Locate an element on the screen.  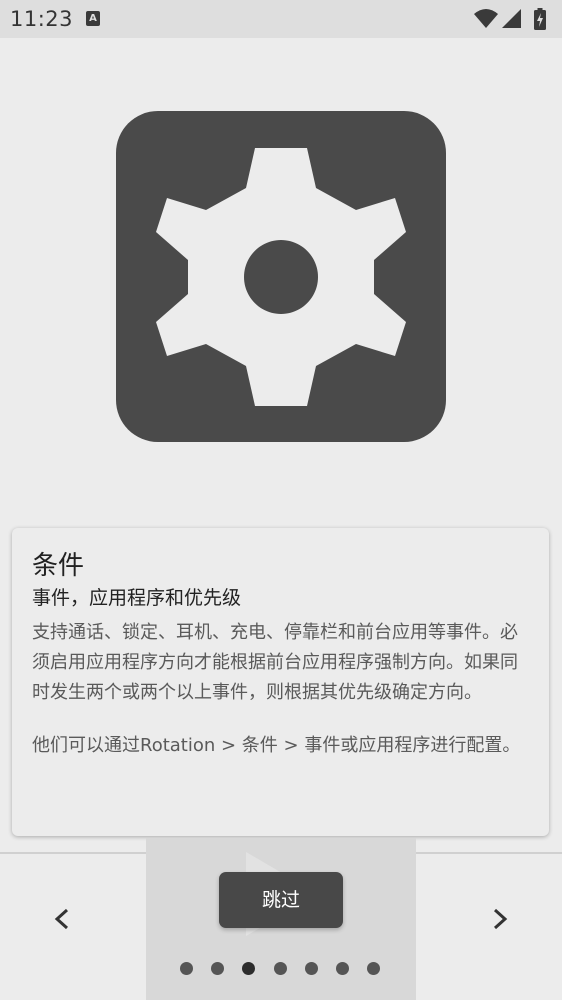
status-icons is located at coordinates (514, 19).